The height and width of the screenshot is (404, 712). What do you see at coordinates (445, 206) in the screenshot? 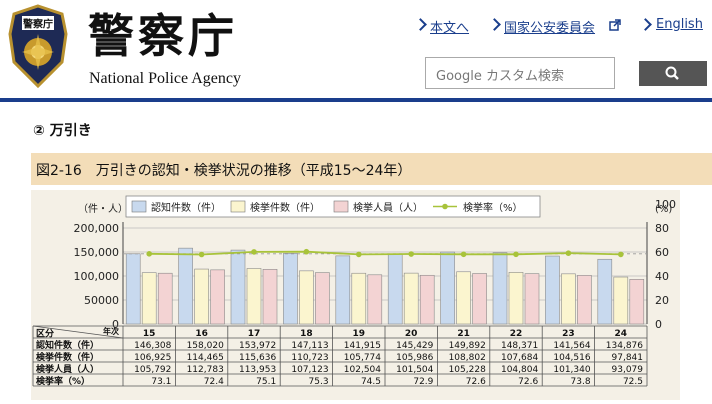
I see `legend-marker` at bounding box center [445, 206].